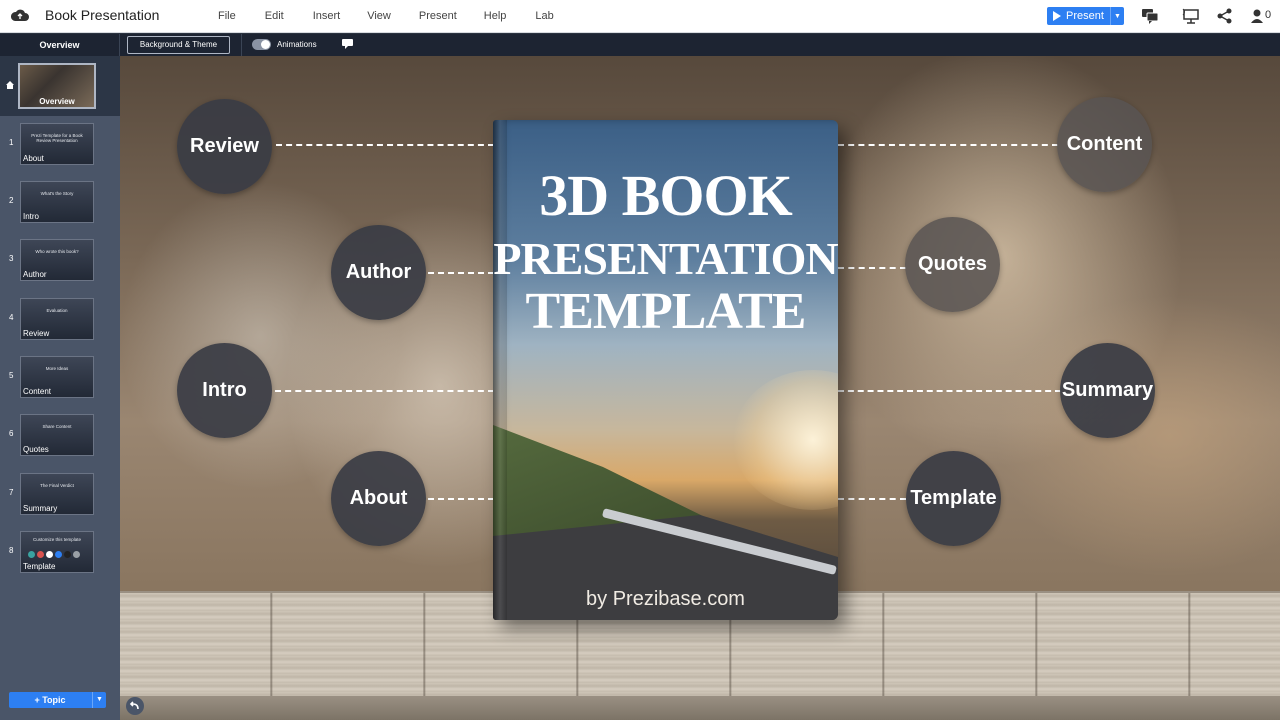 Image resolution: width=1280 pixels, height=720 pixels. I want to click on color-swatches, so click(55, 554).